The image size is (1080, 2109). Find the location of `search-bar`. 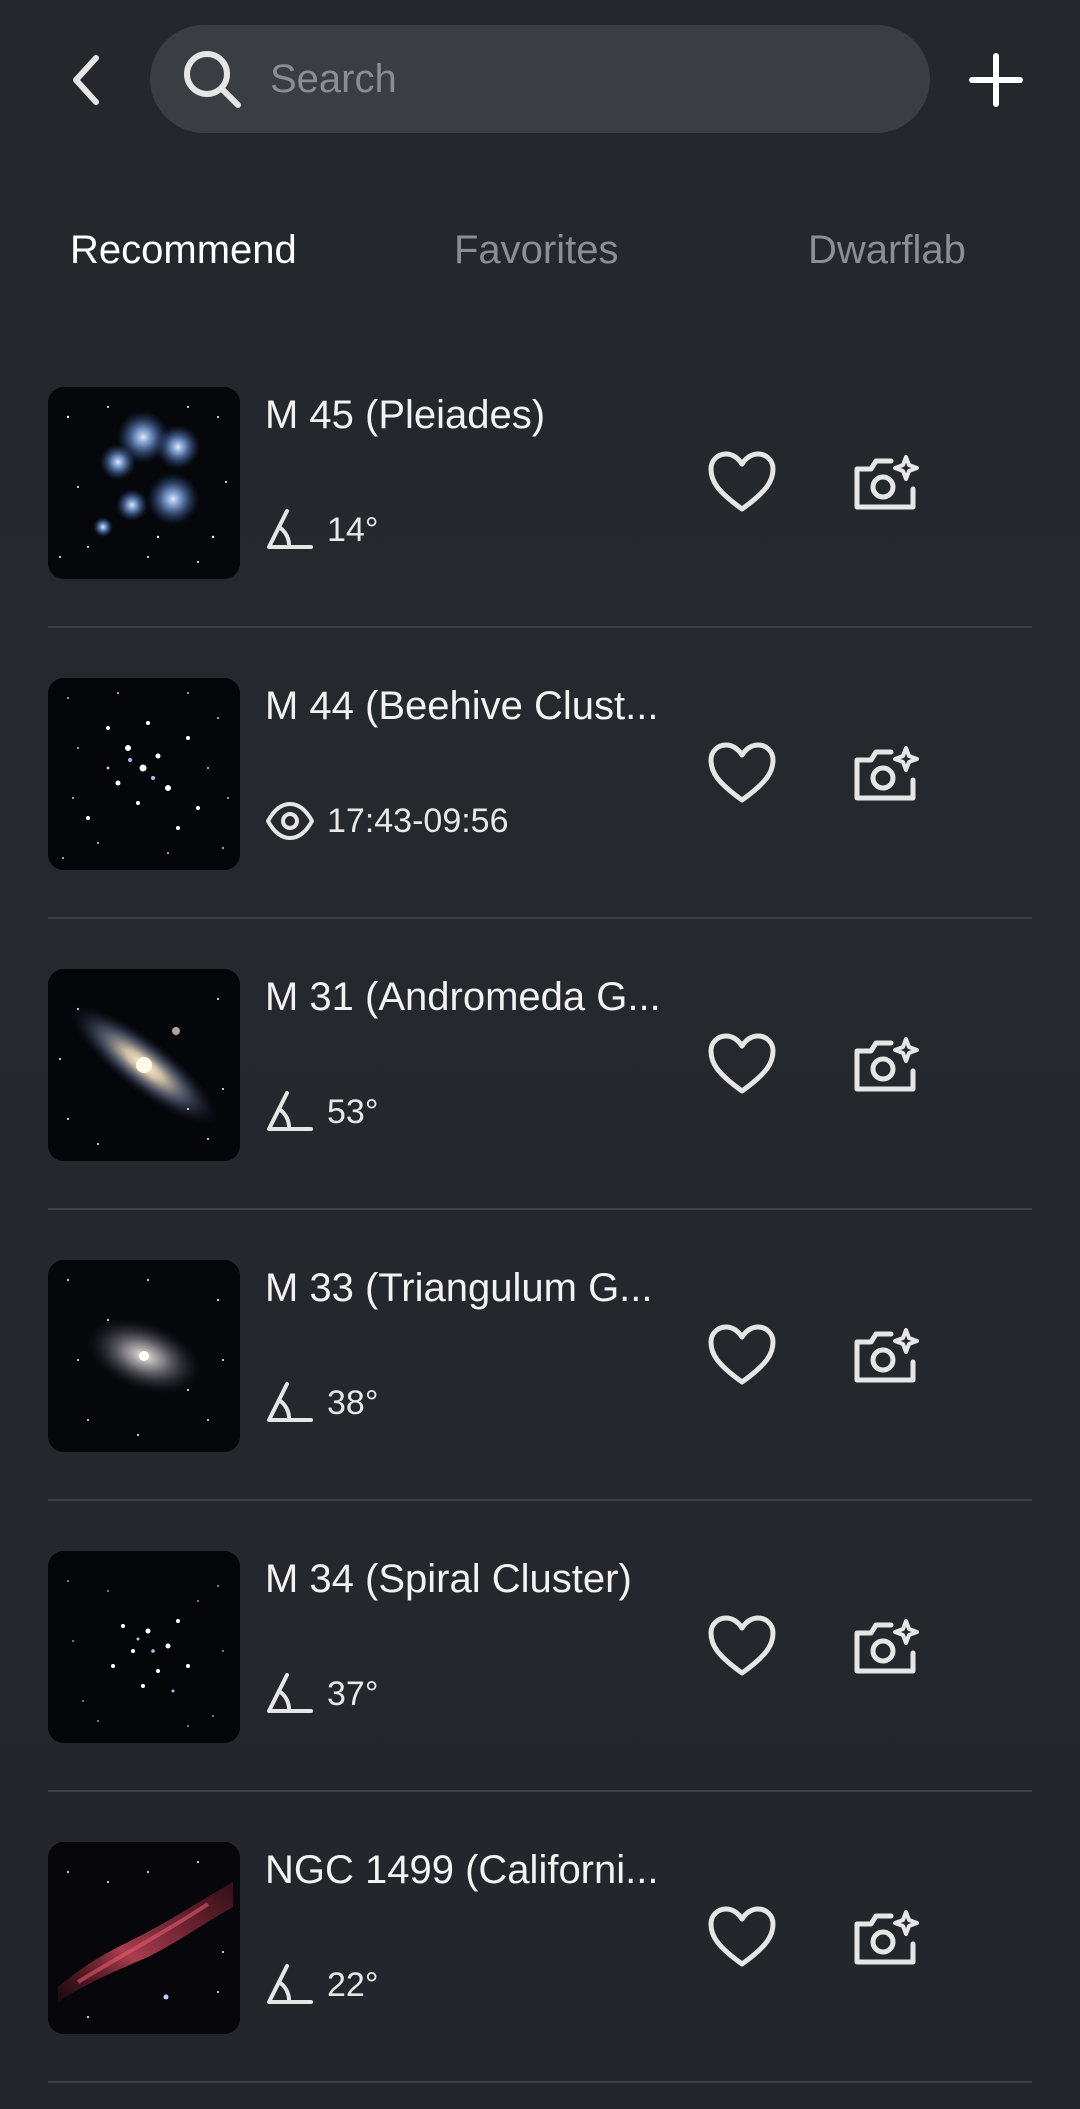

search-bar is located at coordinates (540, 79).